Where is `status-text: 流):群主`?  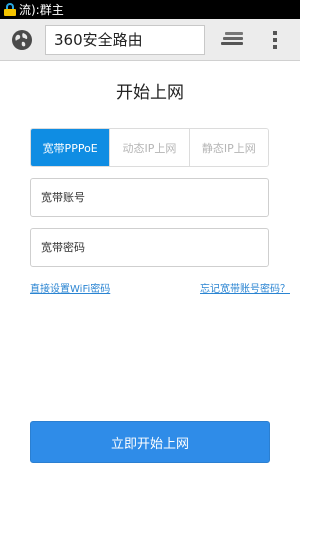
status-text: 流):群主 is located at coordinates (41, 10).